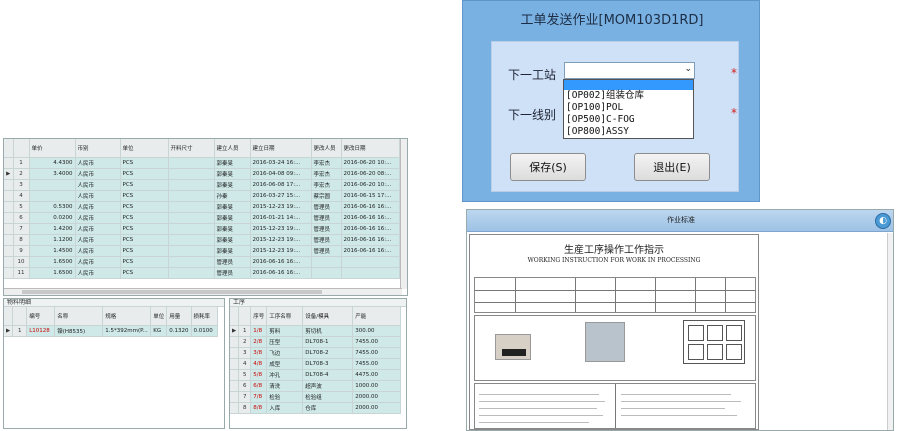 The width and height of the screenshot is (900, 431). What do you see at coordinates (285, 316) in the screenshot?
I see `col-header: 工序名称` at bounding box center [285, 316].